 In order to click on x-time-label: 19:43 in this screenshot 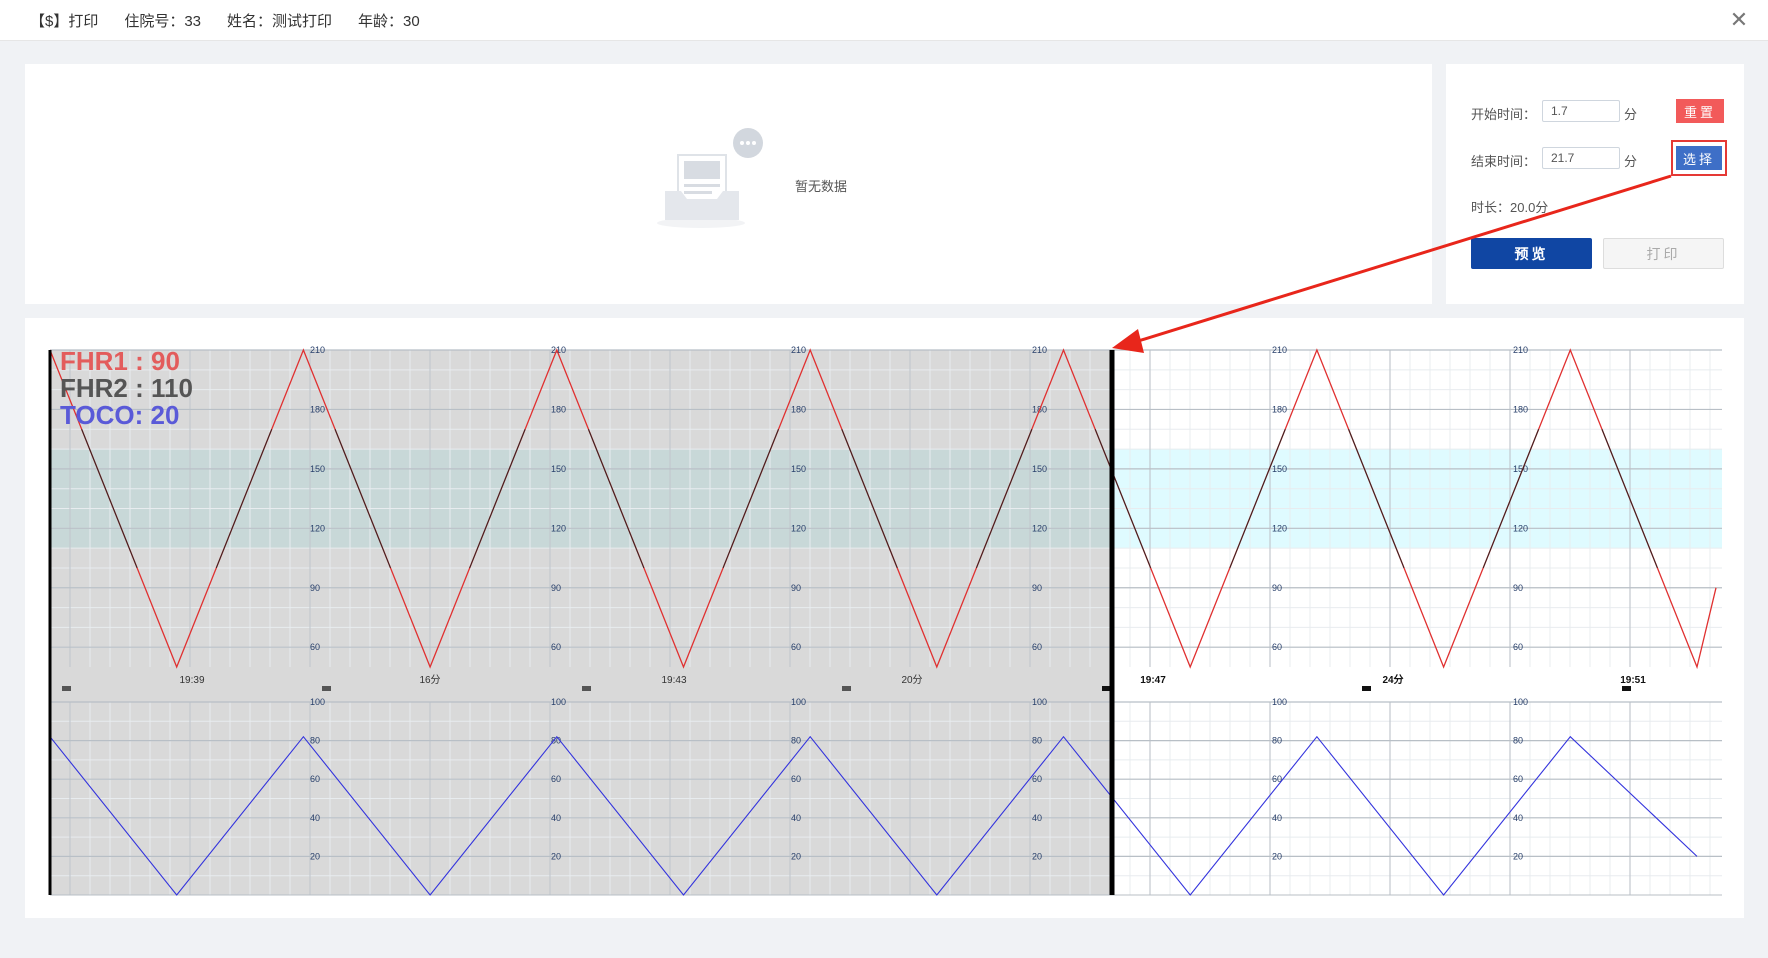, I will do `click(673, 680)`.